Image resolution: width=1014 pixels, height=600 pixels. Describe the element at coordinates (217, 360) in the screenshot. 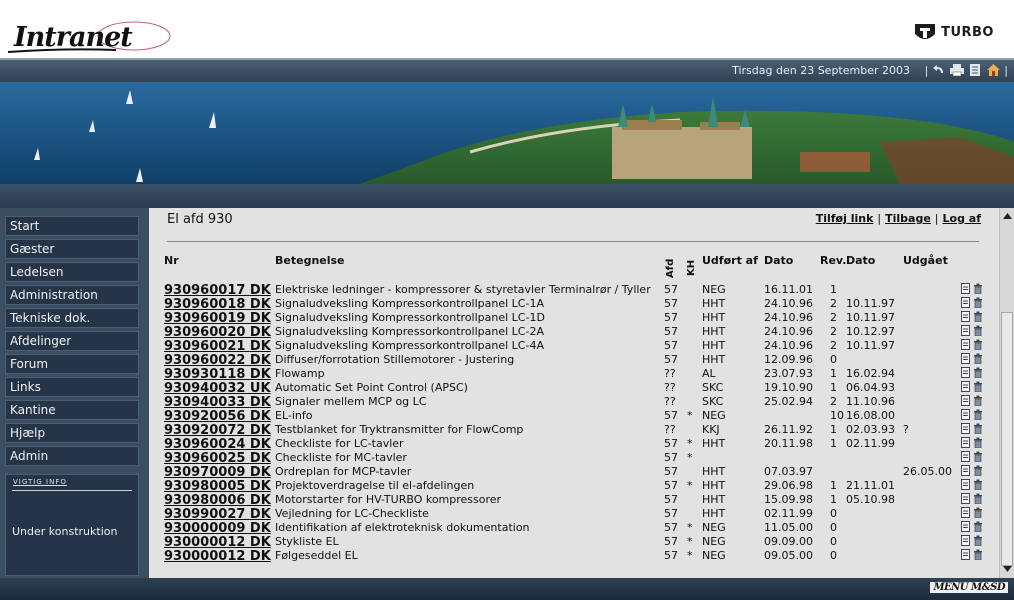

I see `doc-number-link: 930960022 DK` at that location.